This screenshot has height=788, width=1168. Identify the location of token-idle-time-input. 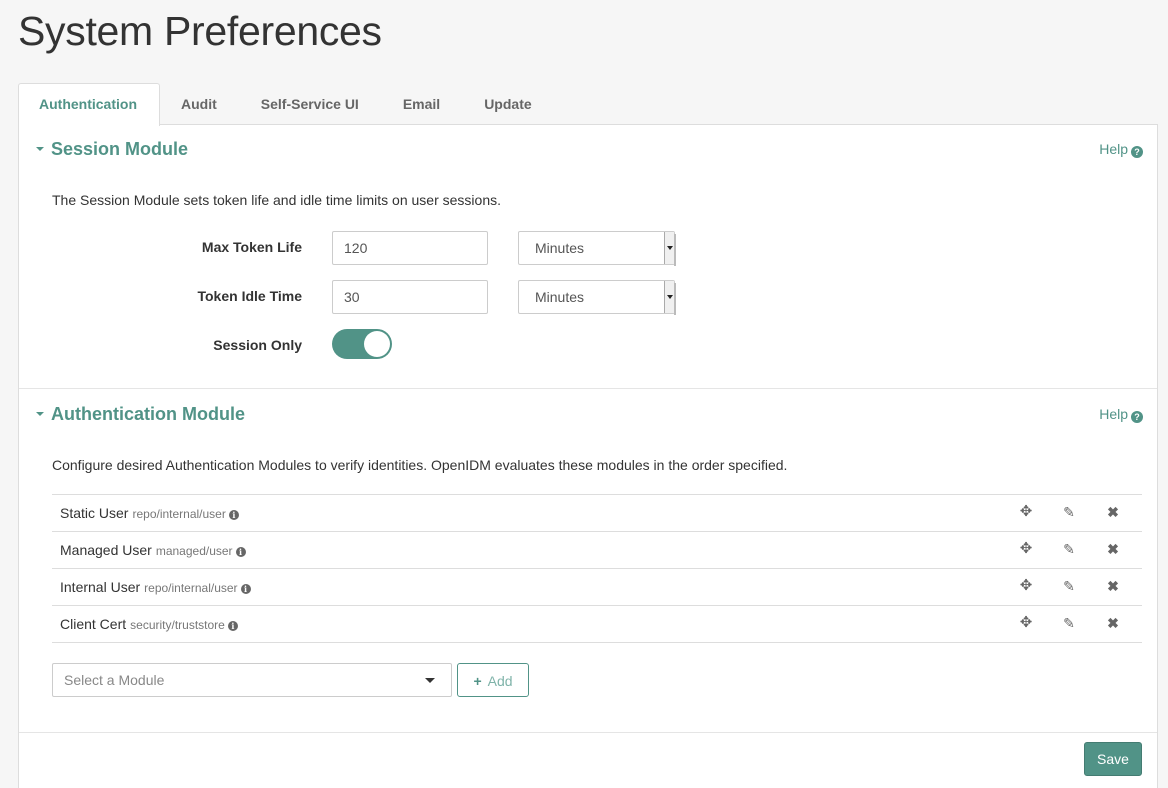
(410, 297).